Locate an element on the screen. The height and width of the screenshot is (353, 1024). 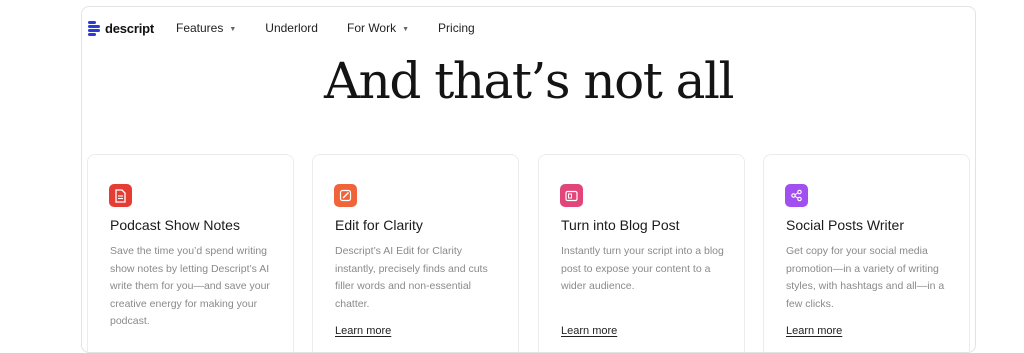
card-title: Edit for Clarity is located at coordinates (379, 225).